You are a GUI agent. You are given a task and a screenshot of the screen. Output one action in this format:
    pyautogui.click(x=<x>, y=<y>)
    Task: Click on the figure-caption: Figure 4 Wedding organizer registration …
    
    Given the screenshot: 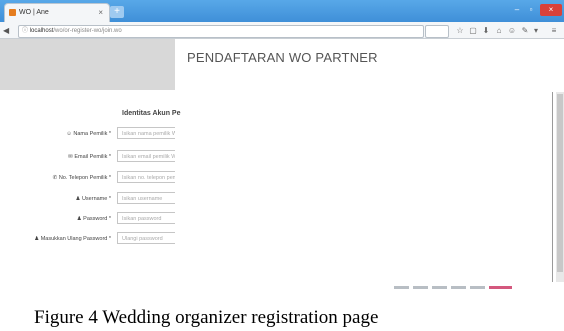 What is the action you would take?
    pyautogui.click(x=206, y=317)
    